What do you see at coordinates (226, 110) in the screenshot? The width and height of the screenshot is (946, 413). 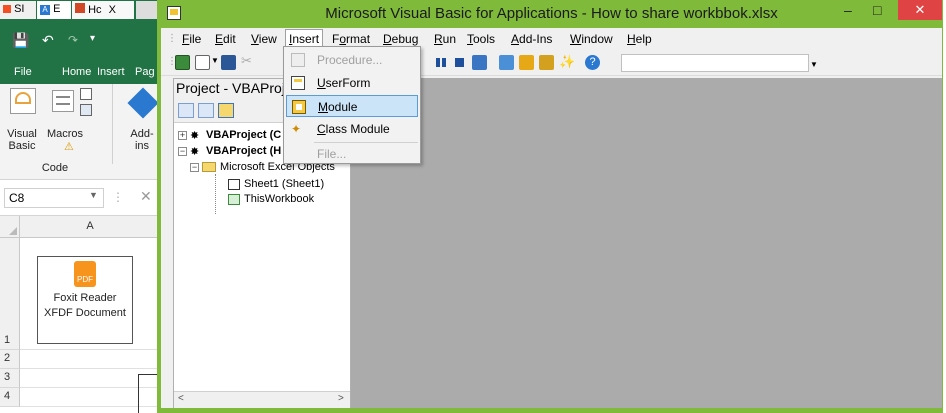 I see `toggle-folders-icon` at bounding box center [226, 110].